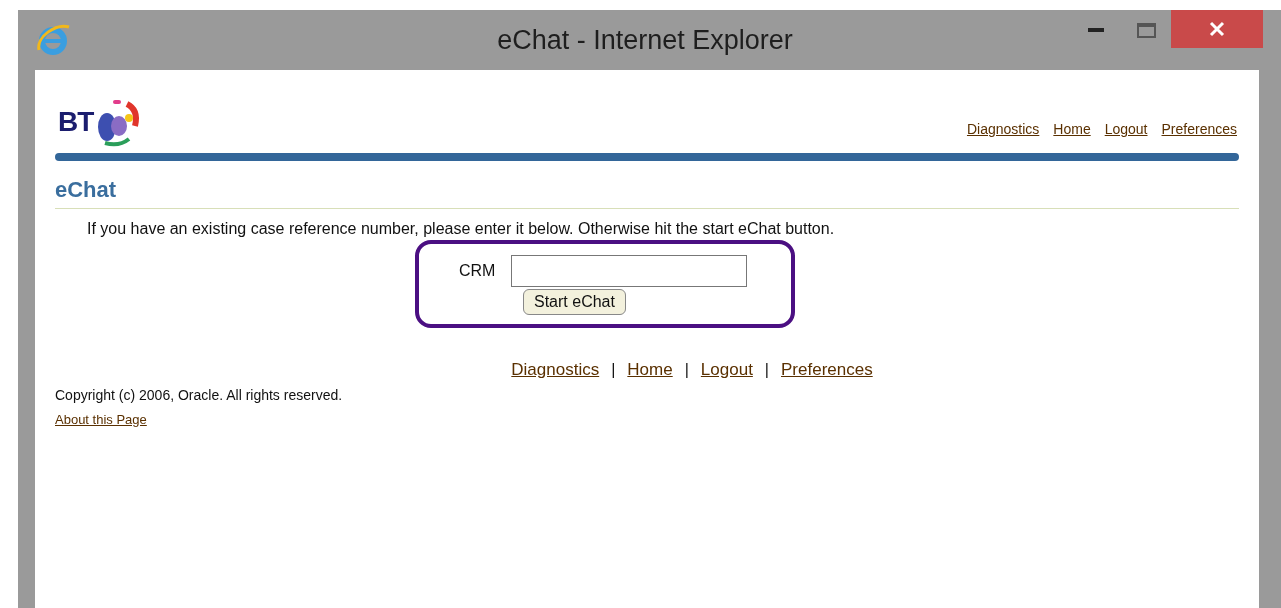 Image resolution: width=1281 pixels, height=608 pixels. Describe the element at coordinates (726, 370) in the screenshot. I see `footer-link: Logout` at that location.